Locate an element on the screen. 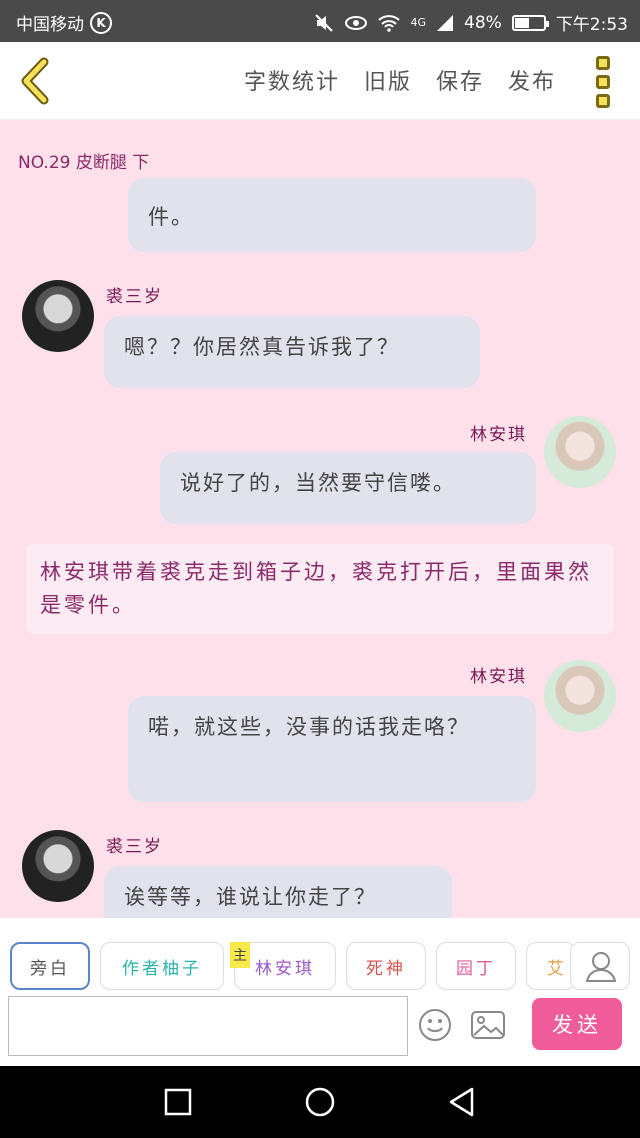 The image size is (640, 1138). circle-icon is located at coordinates (320, 1102).